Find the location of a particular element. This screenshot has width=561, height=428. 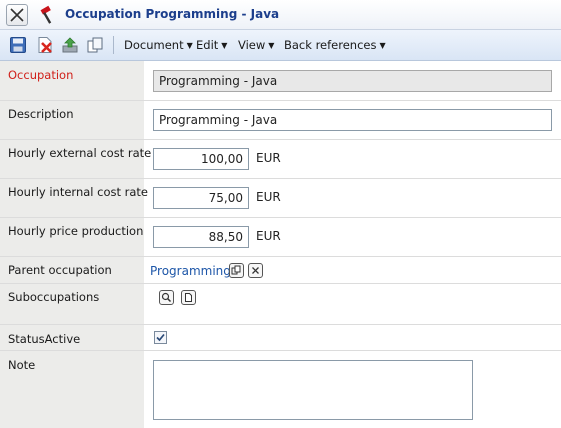

menu-back-references: Back references ▼ is located at coordinates (335, 45).